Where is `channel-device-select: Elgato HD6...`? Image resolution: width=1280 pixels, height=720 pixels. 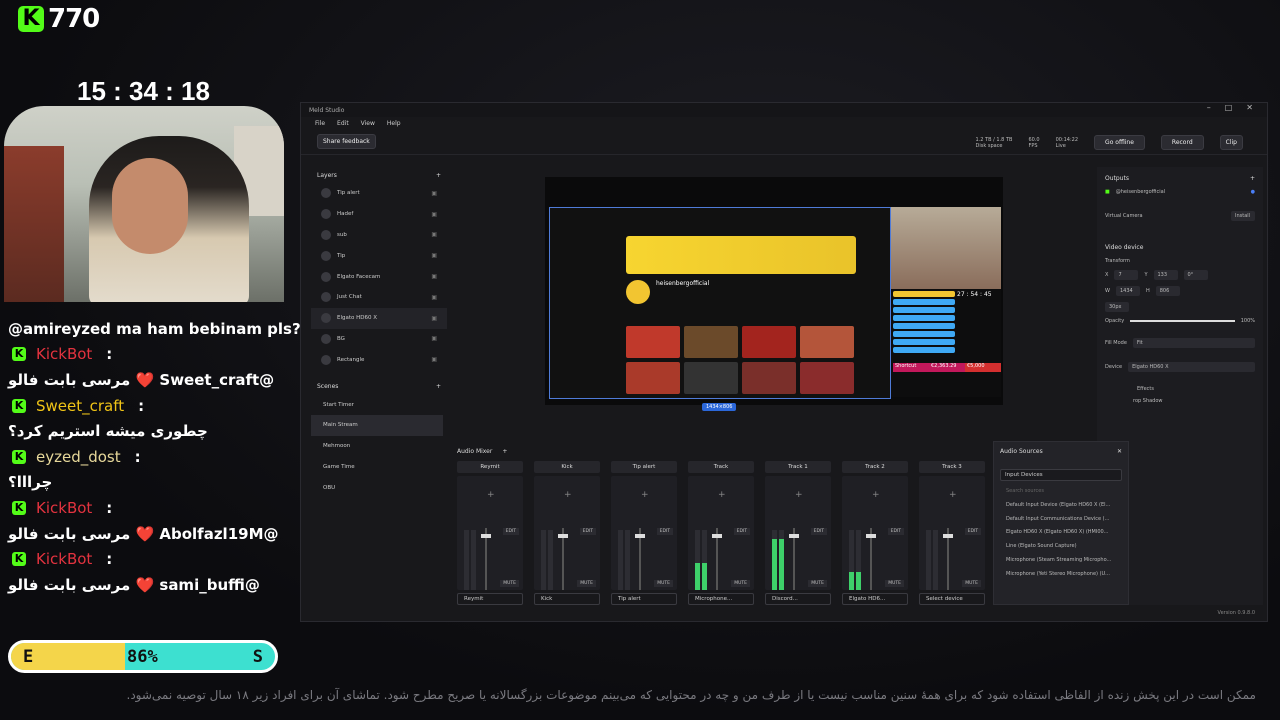
channel-device-select: Elgato HD6... is located at coordinates (875, 599).